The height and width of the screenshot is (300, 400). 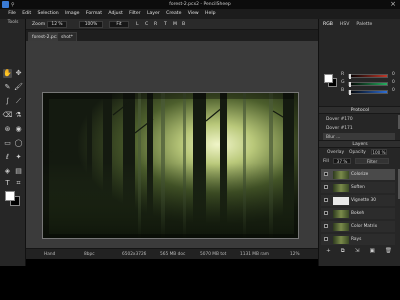 I want to click on text-tool-icon: T, so click(x=7, y=183).